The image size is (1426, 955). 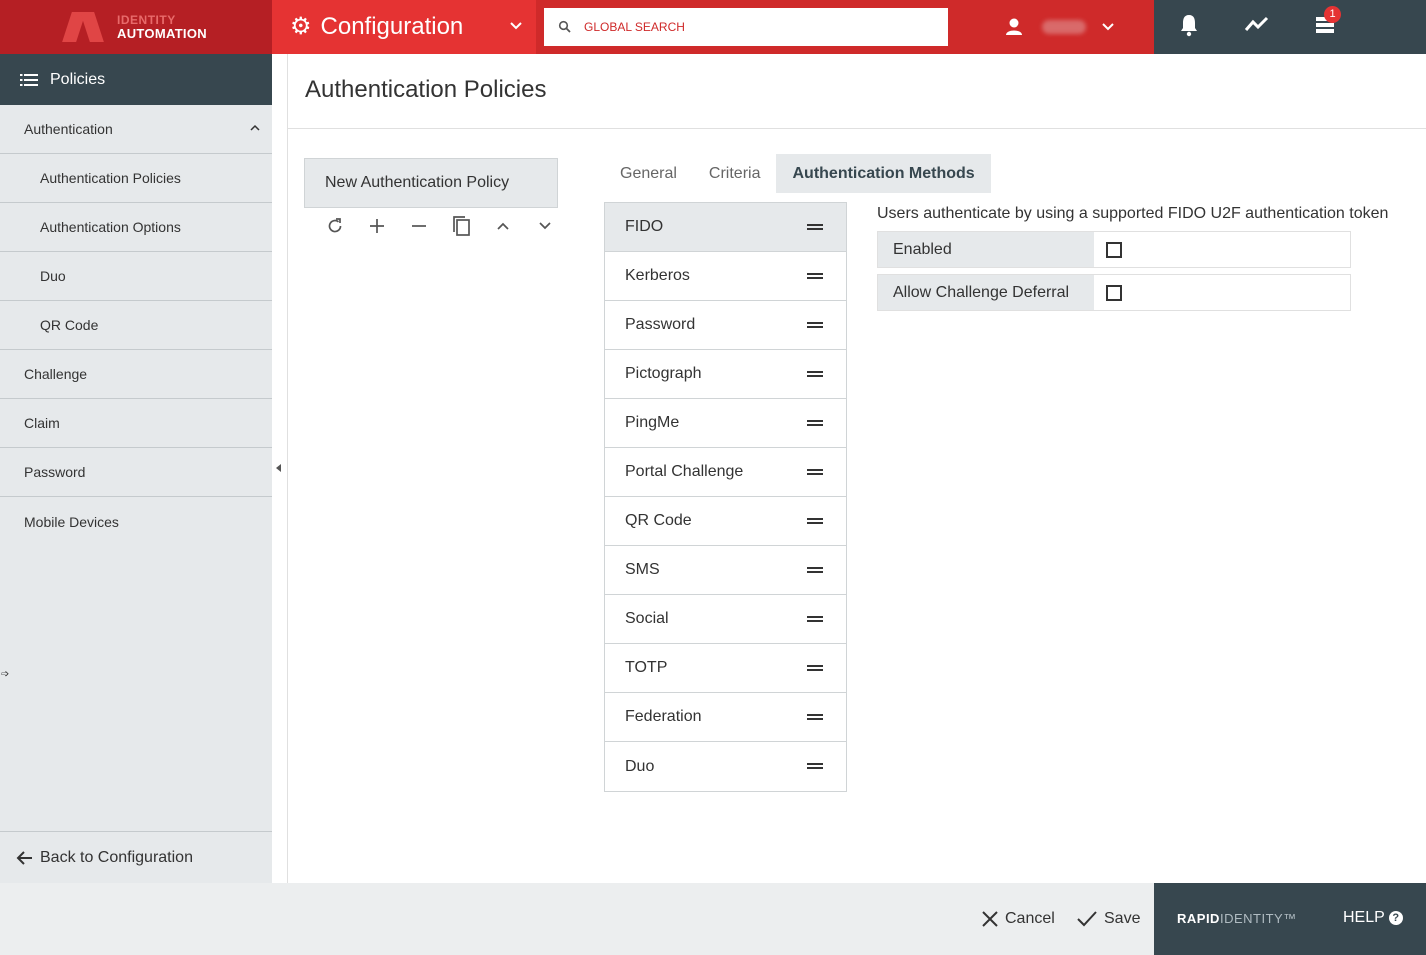 I want to click on method-item-pingme: PingMe, so click(x=725, y=423).